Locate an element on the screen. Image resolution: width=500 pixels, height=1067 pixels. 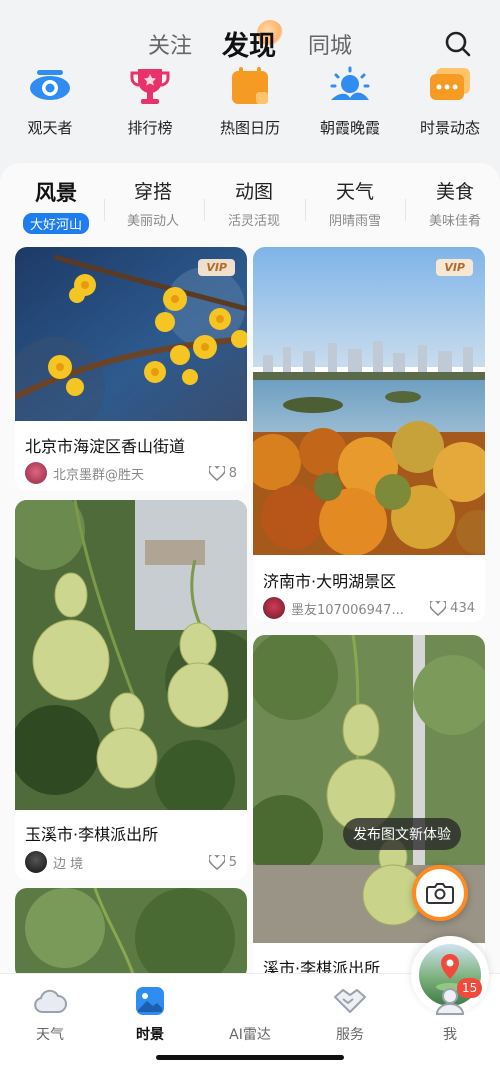
quick-link-label: 时景动态 is located at coordinates (449, 128).